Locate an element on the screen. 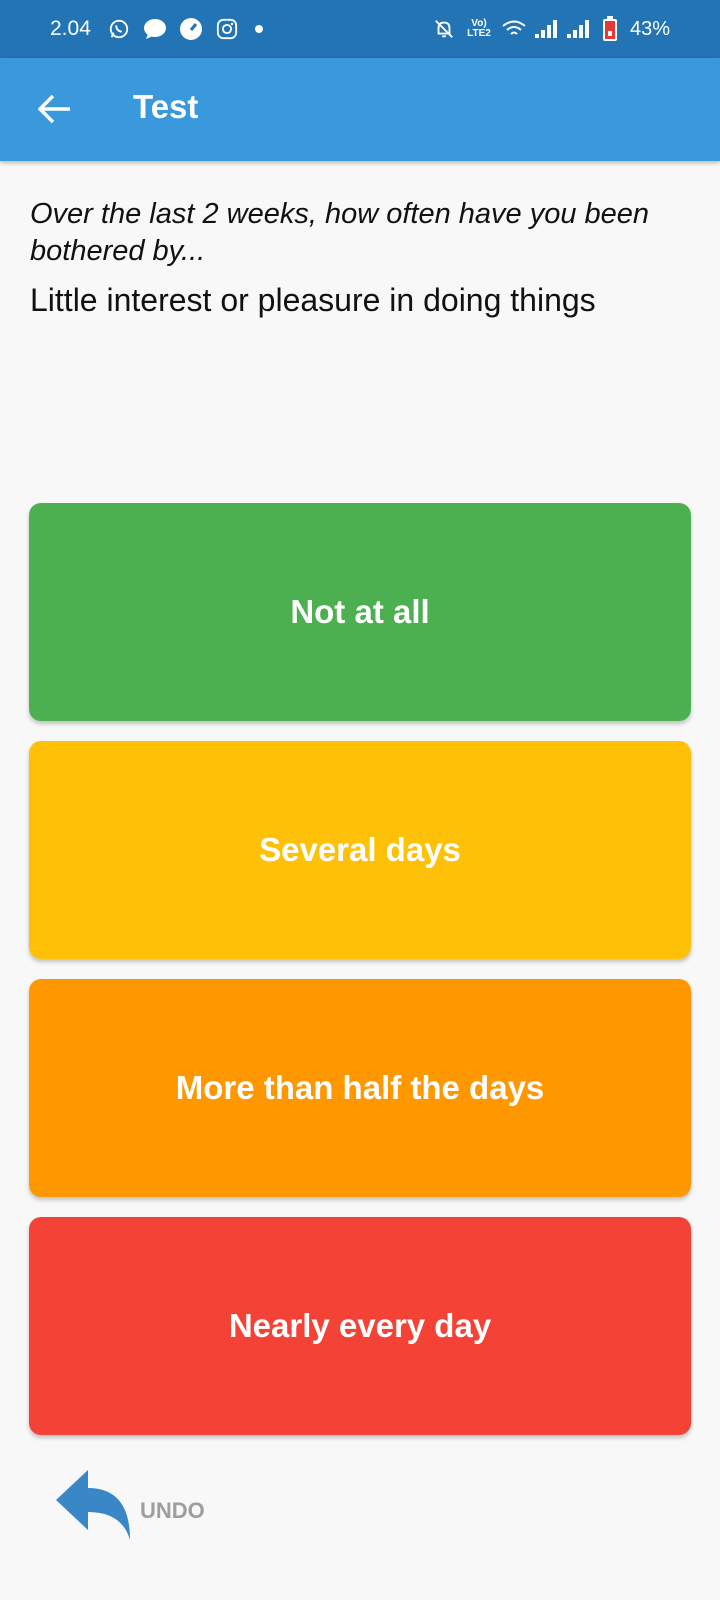 The image size is (720, 1600). dot-icon is located at coordinates (258, 29).